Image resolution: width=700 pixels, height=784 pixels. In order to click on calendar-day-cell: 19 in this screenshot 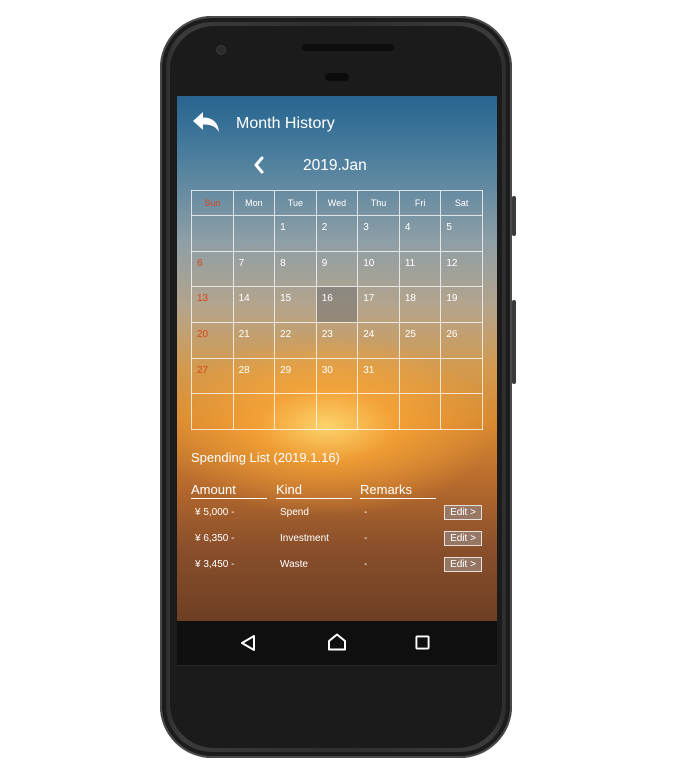, I will do `click(461, 304)`.